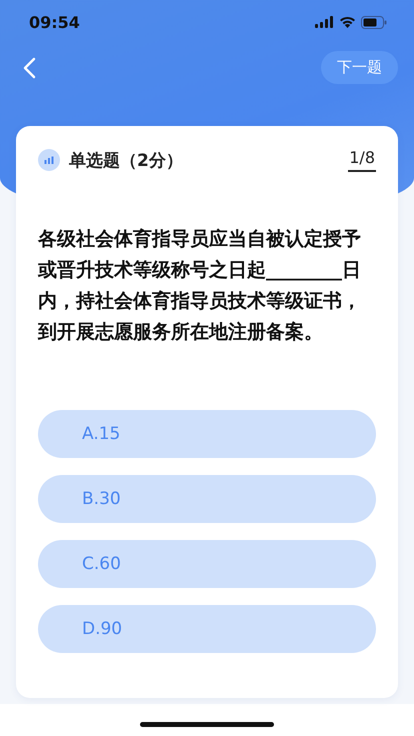 This screenshot has height=736, width=414. What do you see at coordinates (324, 22) in the screenshot?
I see `signal-icon` at bounding box center [324, 22].